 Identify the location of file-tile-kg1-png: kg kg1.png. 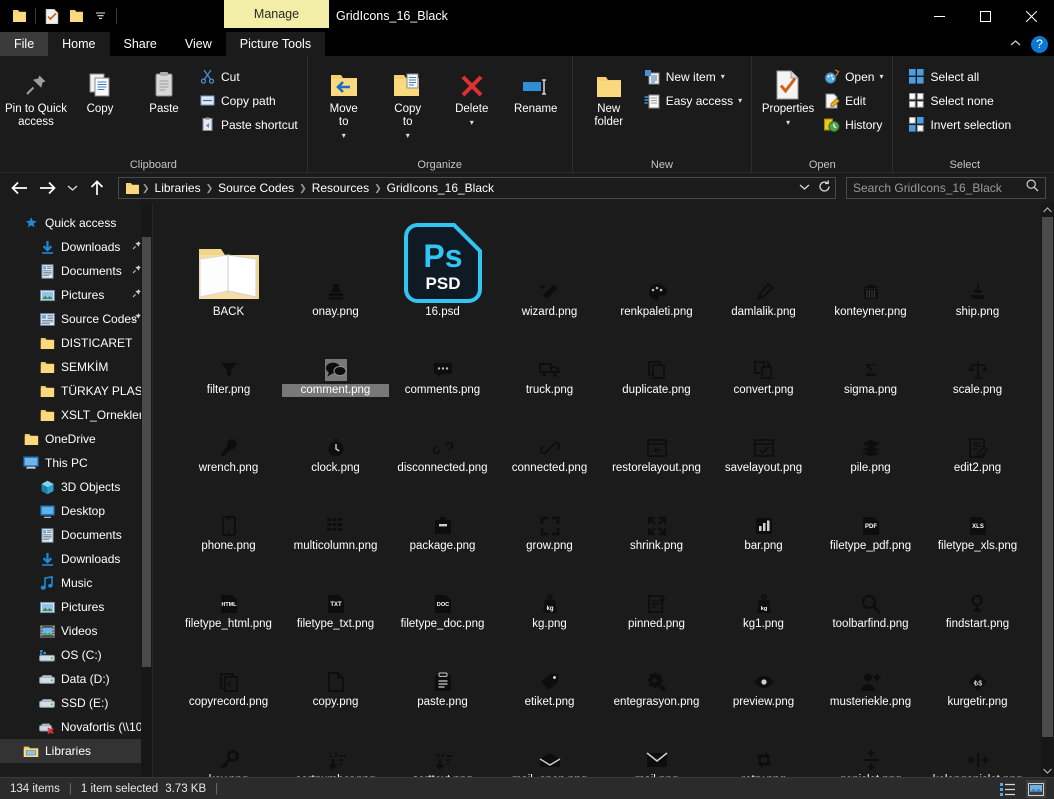
(763, 594).